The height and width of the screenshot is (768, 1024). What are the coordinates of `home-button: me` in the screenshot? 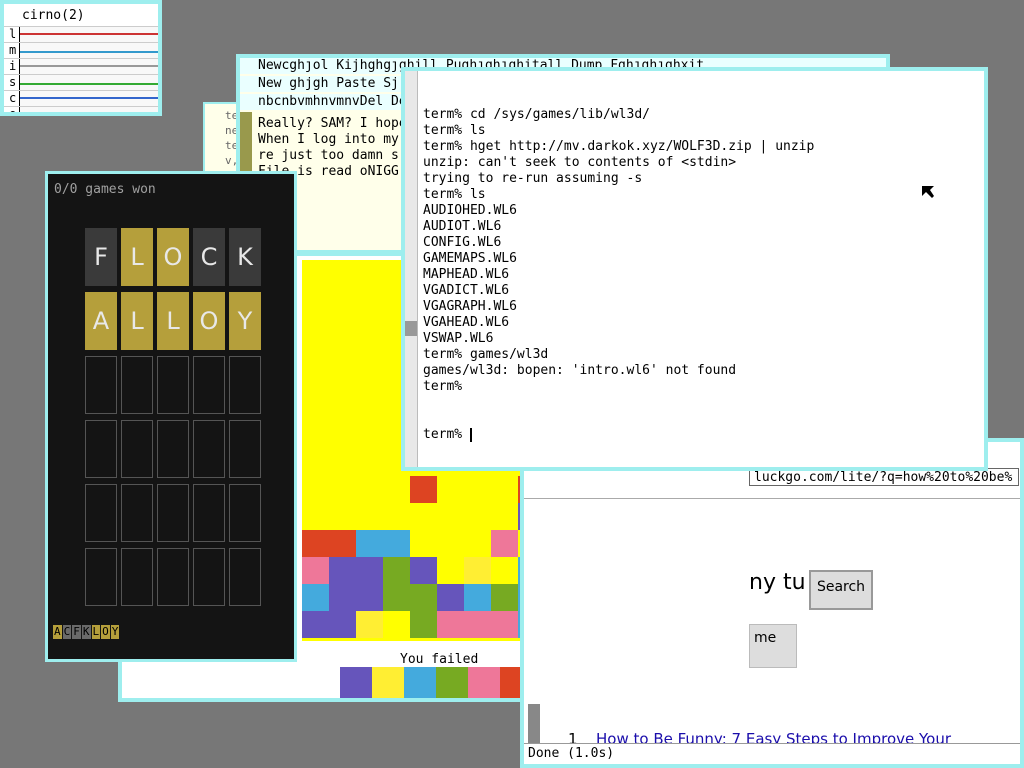 It's located at (773, 646).